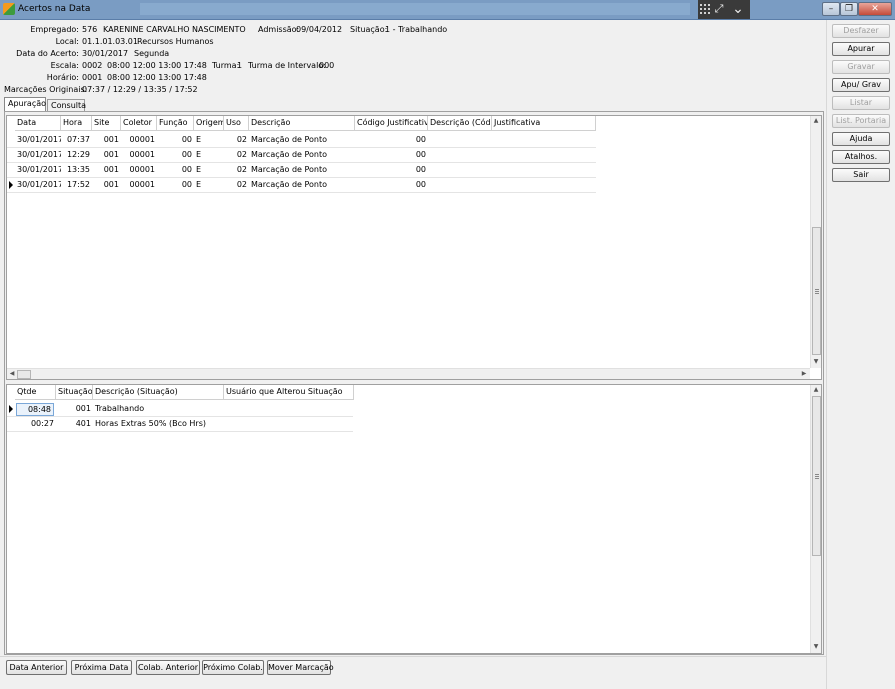 This screenshot has width=895, height=689. Describe the element at coordinates (861, 175) in the screenshot. I see `sair-button: Sair` at that location.